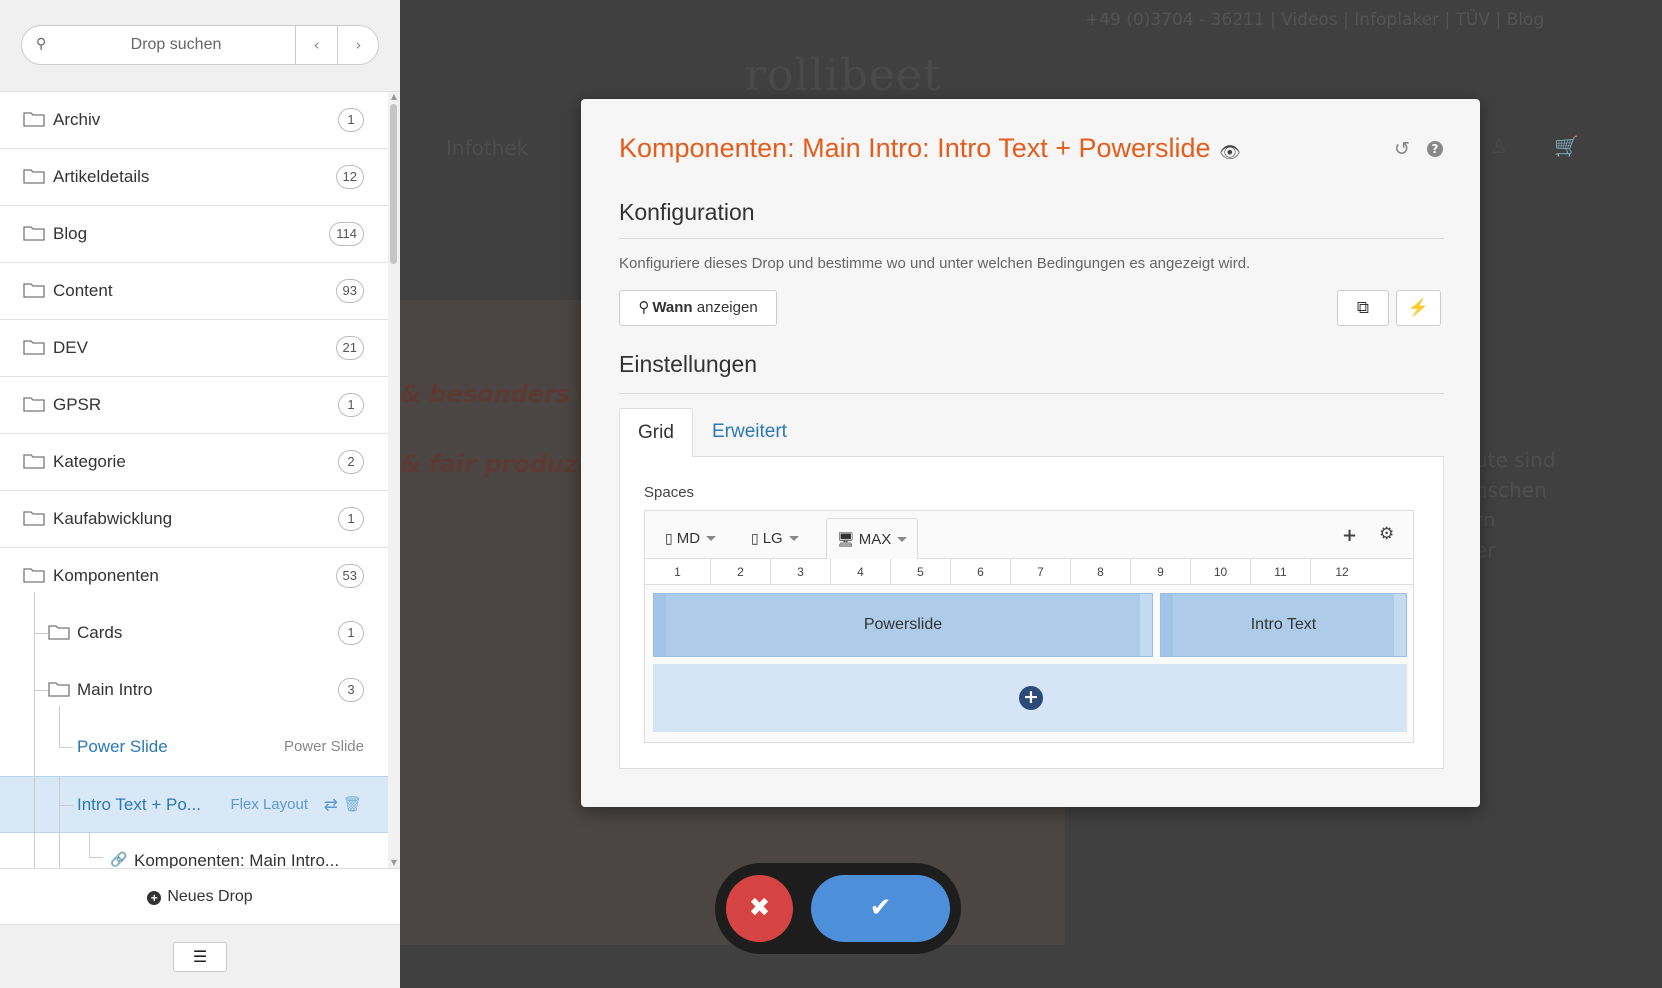 This screenshot has width=1662, height=988. What do you see at coordinates (1309, 20) in the screenshot?
I see `bg-link: Videos` at bounding box center [1309, 20].